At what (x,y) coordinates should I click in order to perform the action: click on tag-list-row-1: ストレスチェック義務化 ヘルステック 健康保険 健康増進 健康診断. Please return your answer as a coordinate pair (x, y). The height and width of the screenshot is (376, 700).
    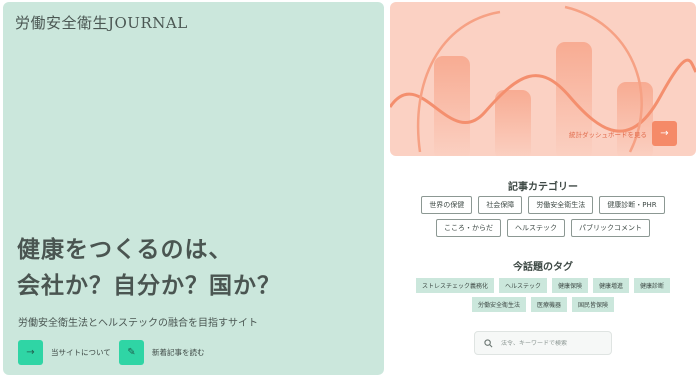
    Looking at the image, I should click on (543, 285).